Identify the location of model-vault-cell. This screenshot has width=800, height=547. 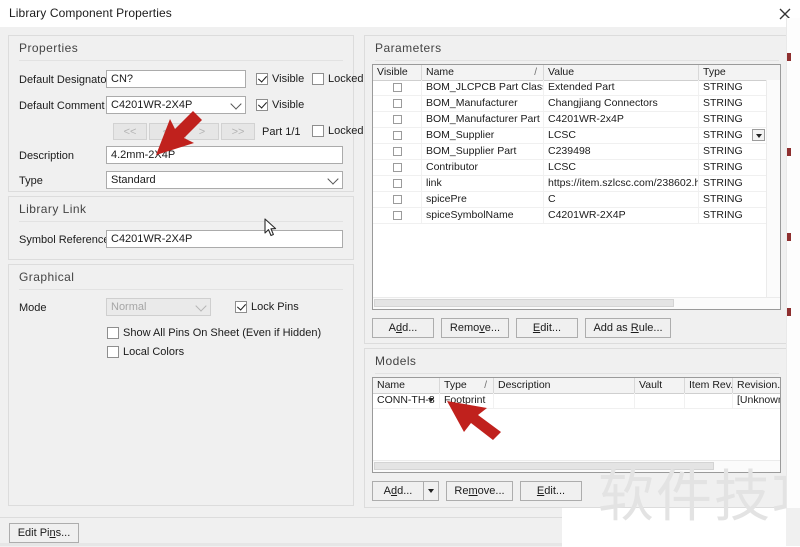
(660, 400).